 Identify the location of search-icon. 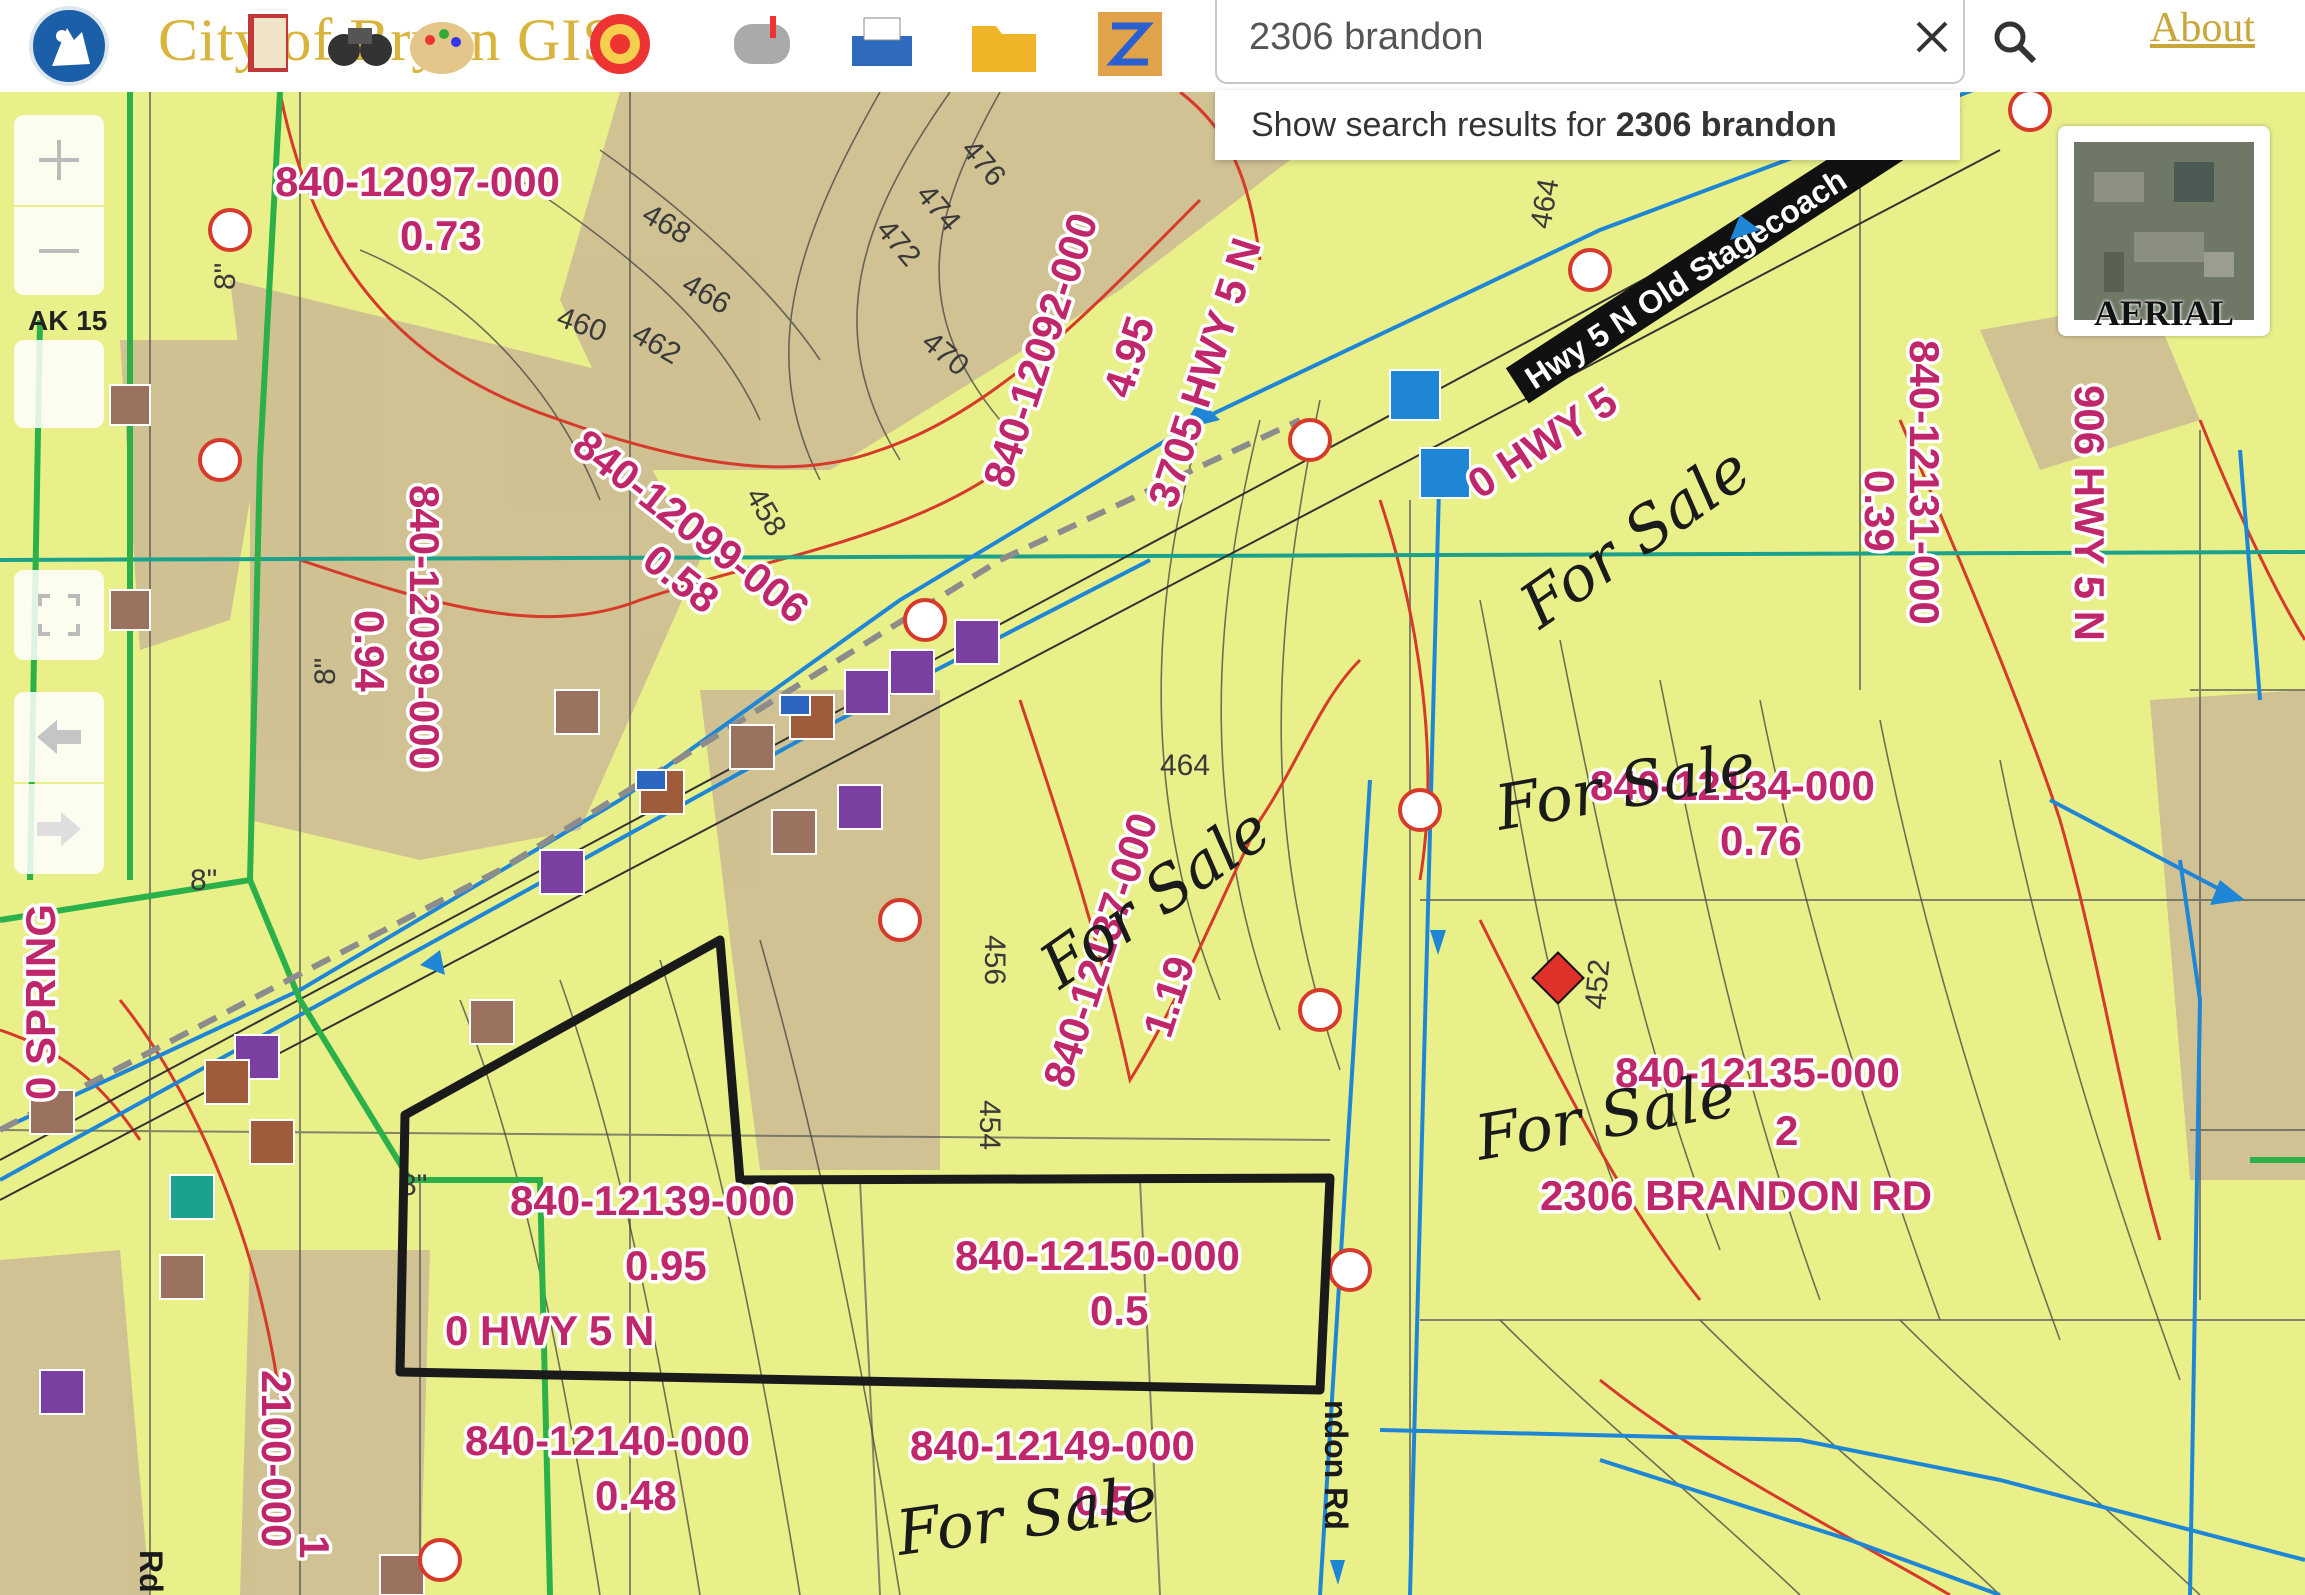
(2015, 42).